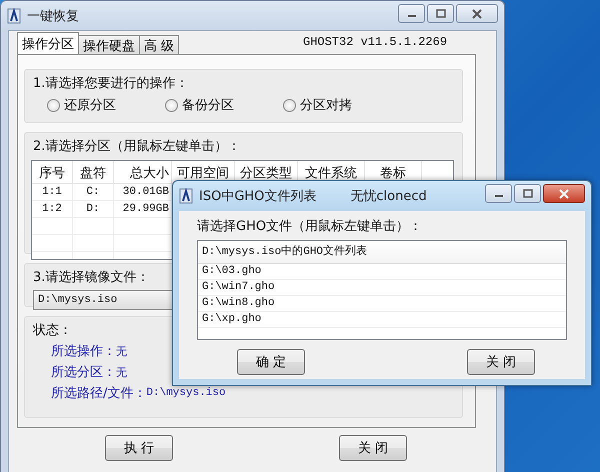  I want to click on table-cell: 1:2, so click(52, 209).